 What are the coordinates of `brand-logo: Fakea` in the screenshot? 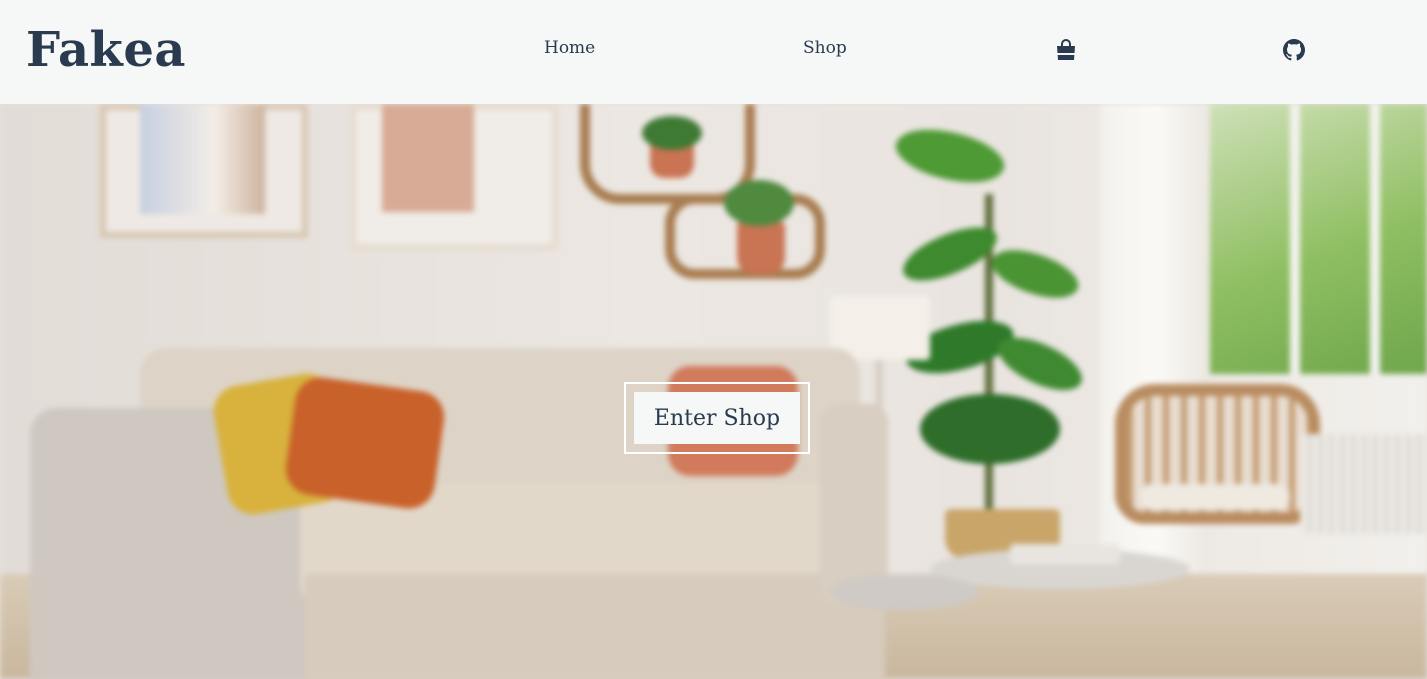 It's located at (106, 50).